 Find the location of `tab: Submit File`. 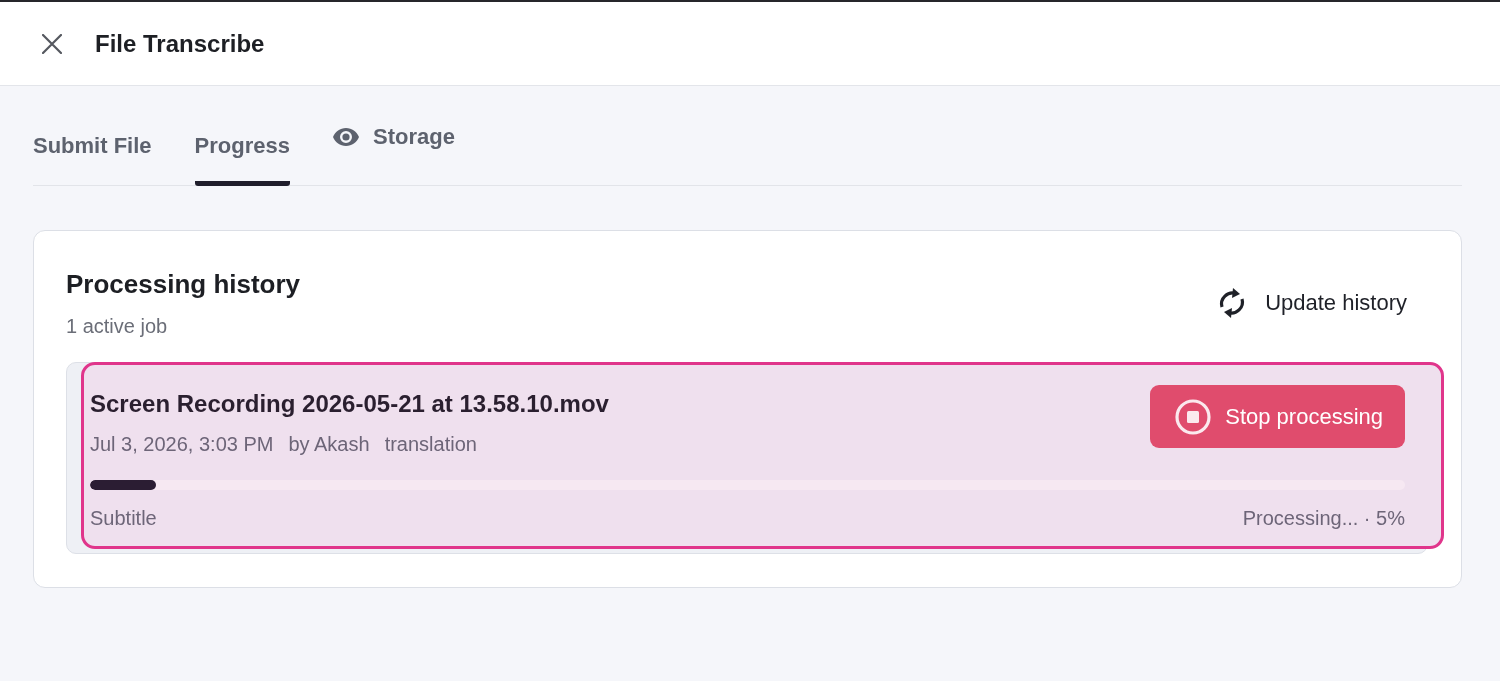

tab: Submit File is located at coordinates (92, 158).